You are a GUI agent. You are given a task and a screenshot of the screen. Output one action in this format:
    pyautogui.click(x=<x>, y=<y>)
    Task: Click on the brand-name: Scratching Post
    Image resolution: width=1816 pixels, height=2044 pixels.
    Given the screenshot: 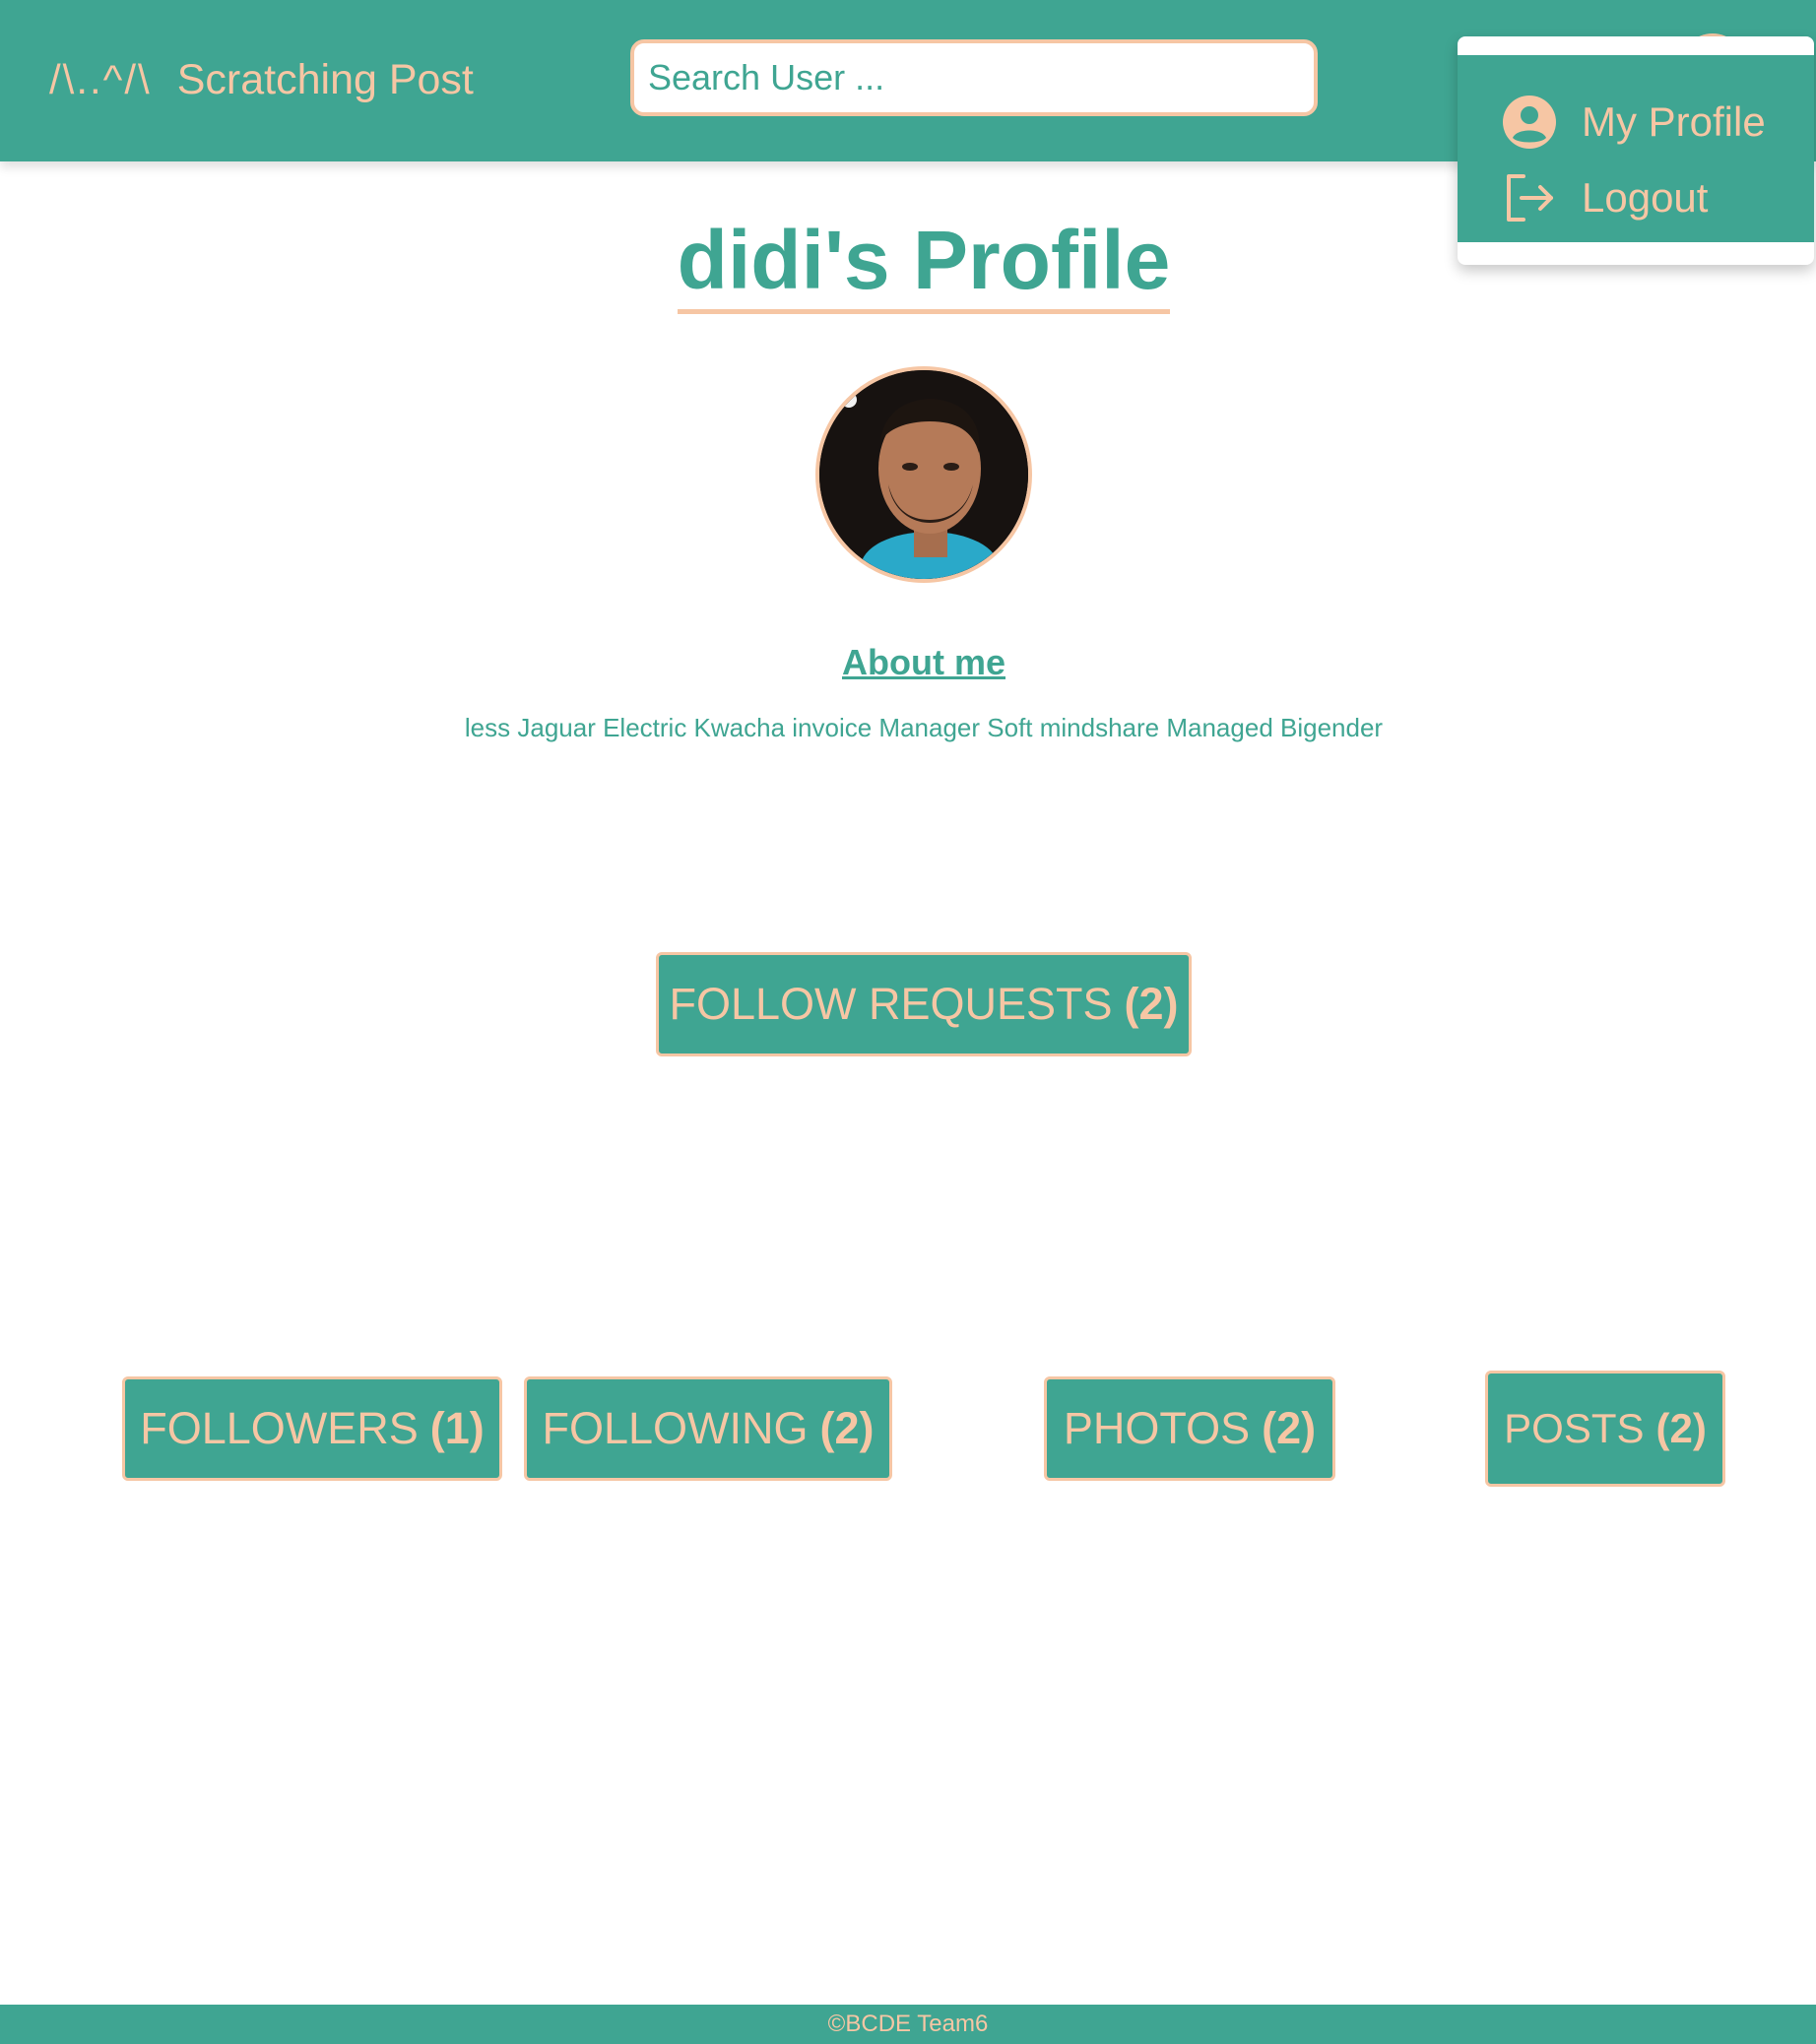 What is the action you would take?
    pyautogui.click(x=325, y=79)
    